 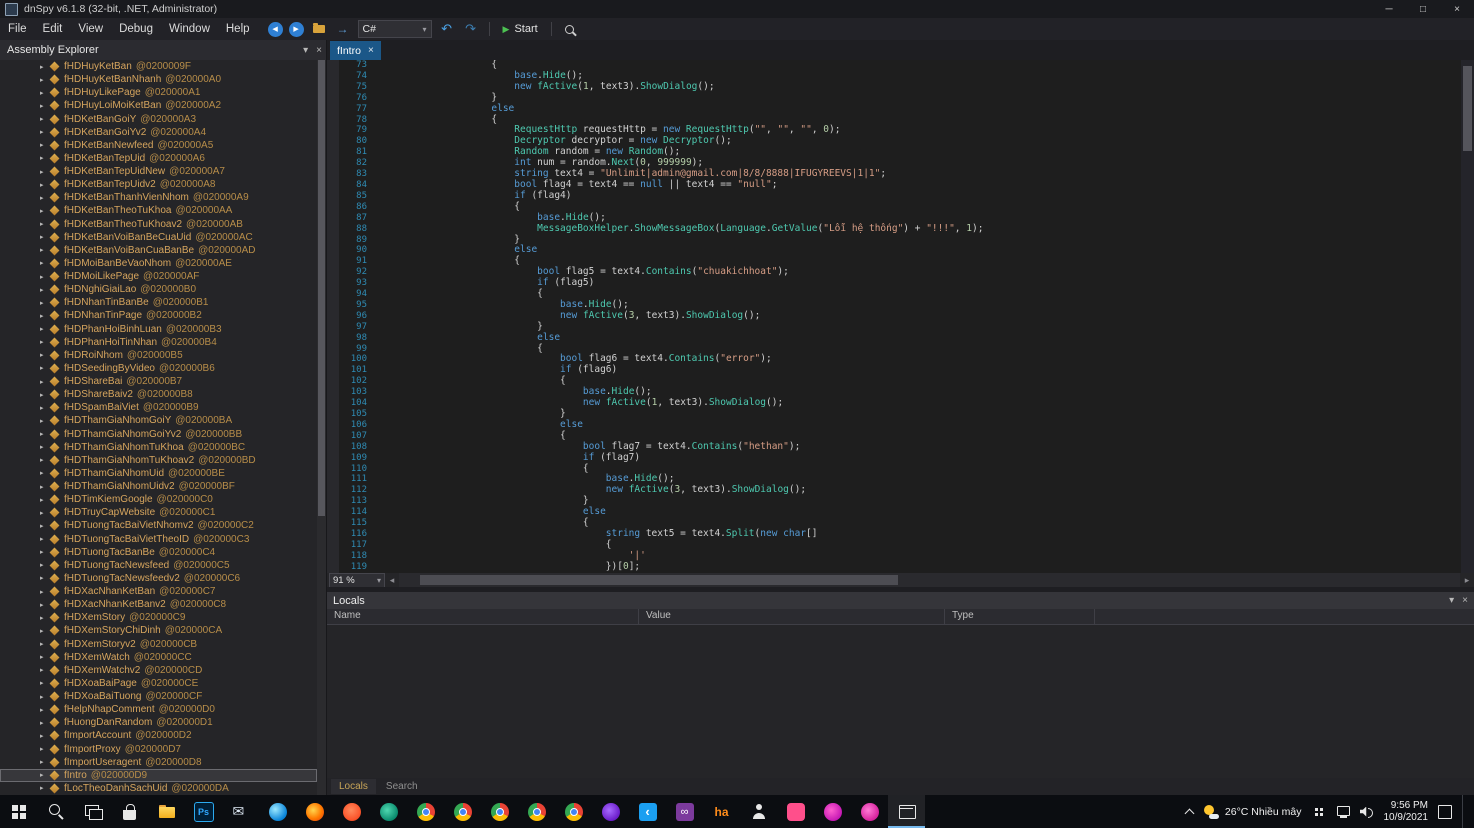 What do you see at coordinates (869, 811) in the screenshot?
I see `taskbar-magenta-app-2-icon` at bounding box center [869, 811].